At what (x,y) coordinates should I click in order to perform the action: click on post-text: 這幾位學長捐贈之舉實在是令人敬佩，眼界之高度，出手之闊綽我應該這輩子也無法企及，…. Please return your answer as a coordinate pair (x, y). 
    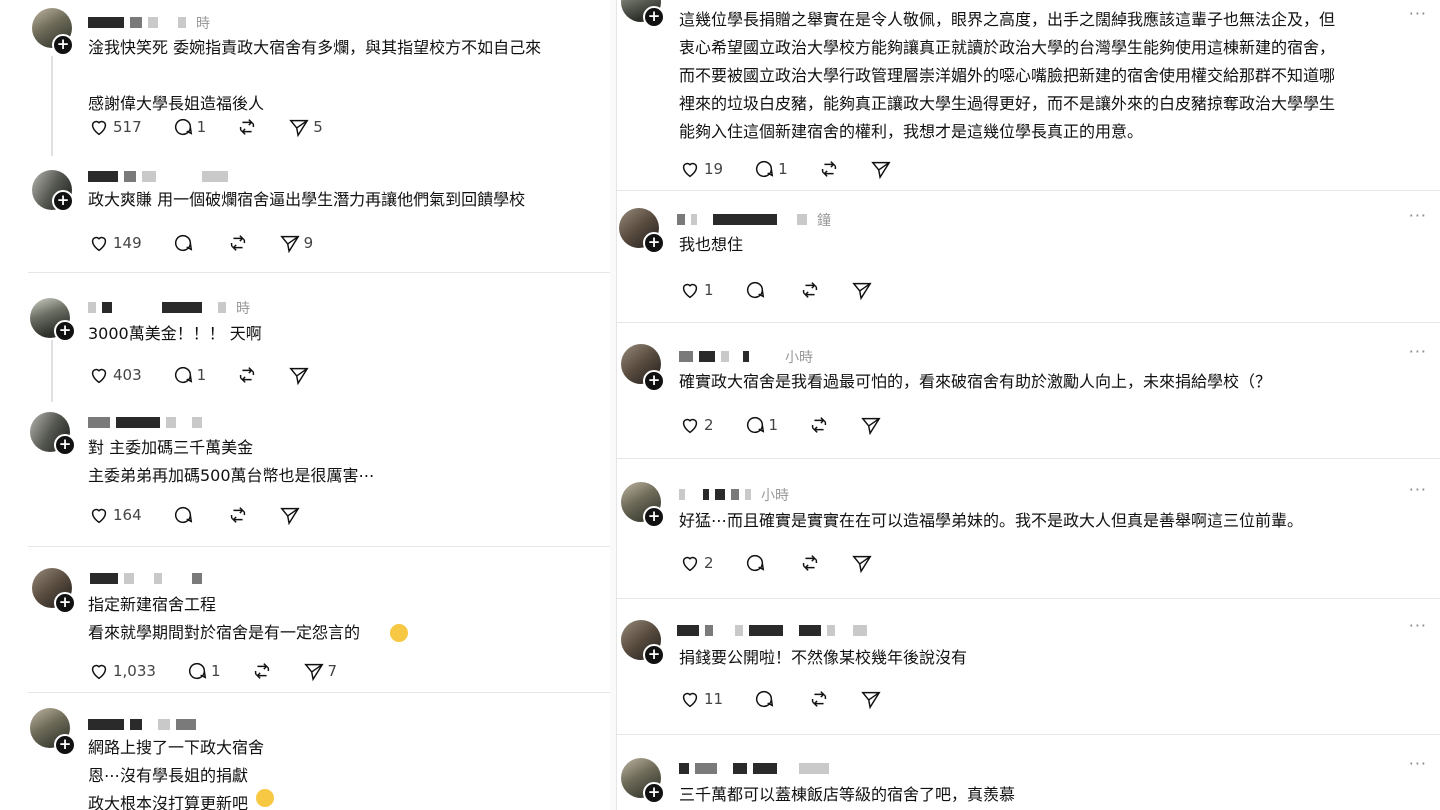
    Looking at the image, I should click on (1007, 75).